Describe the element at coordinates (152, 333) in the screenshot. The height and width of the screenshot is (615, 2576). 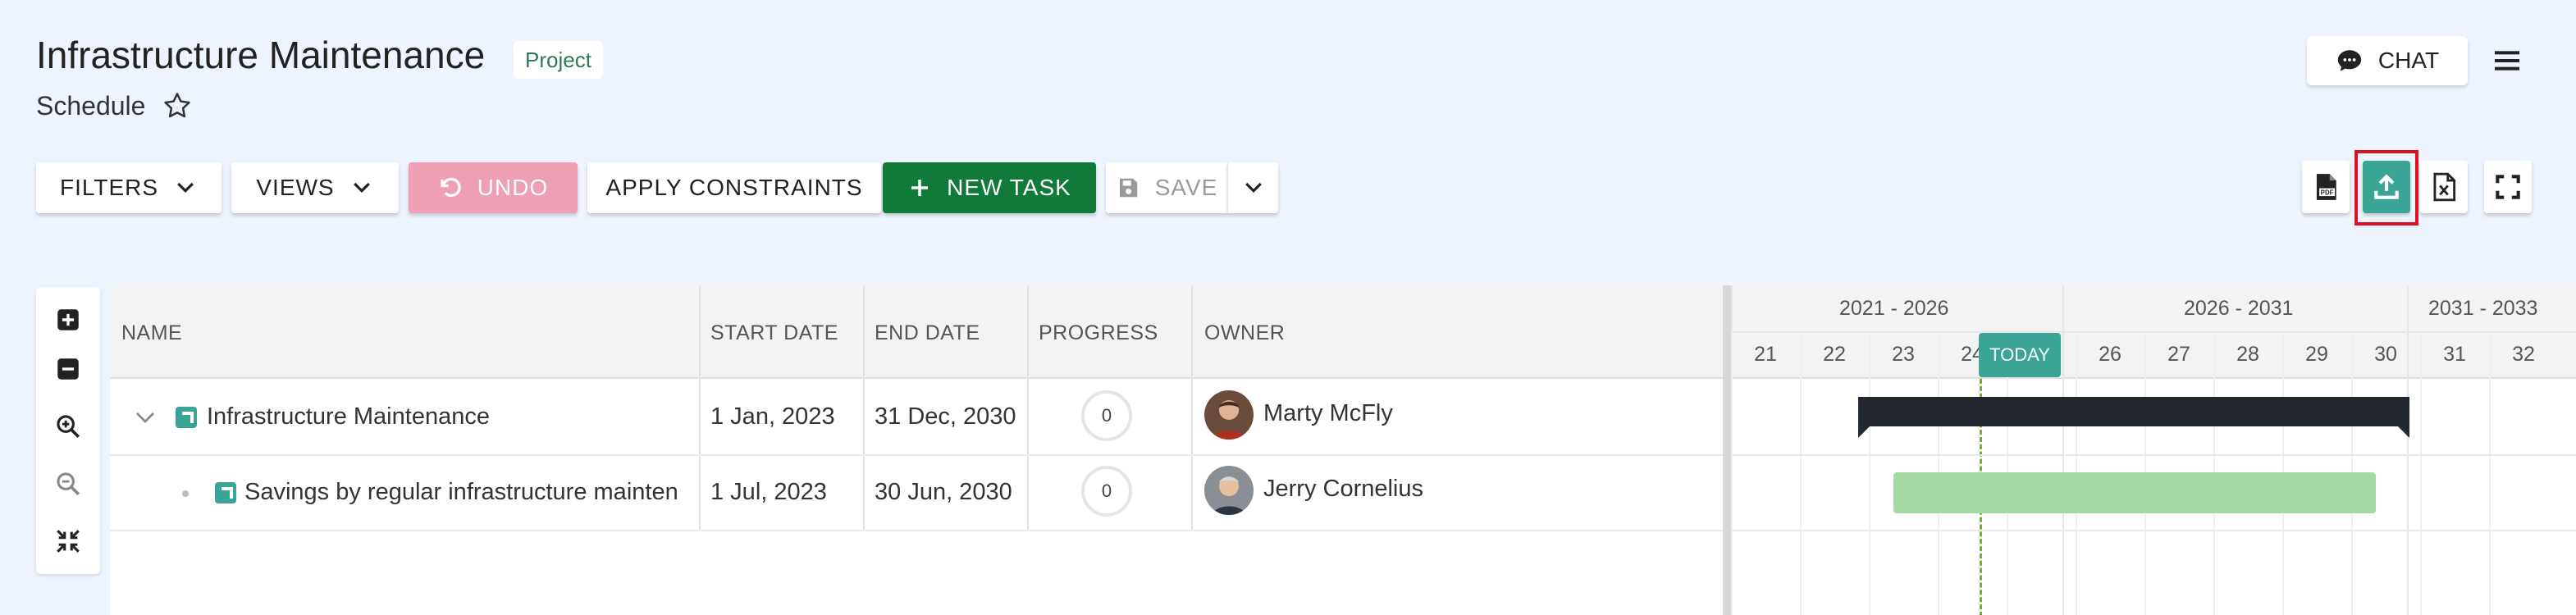
I see `column-header-name: NAME` at that location.